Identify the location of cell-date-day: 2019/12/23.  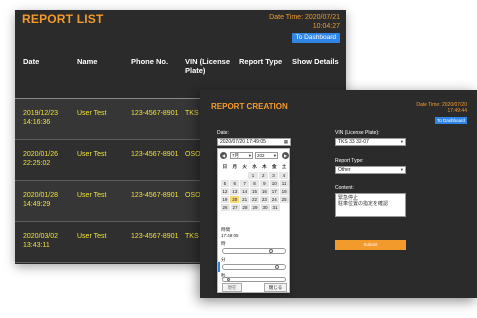
(41, 113).